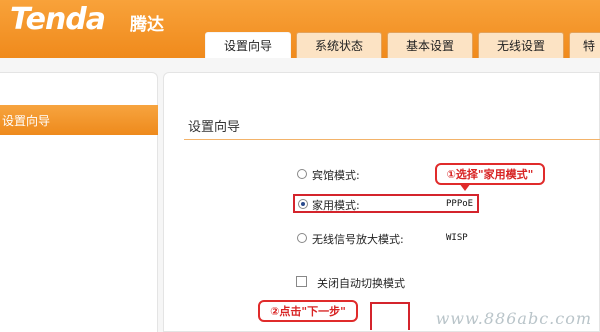 This screenshot has height=332, width=600. I want to click on radio-home-mode, so click(303, 204).